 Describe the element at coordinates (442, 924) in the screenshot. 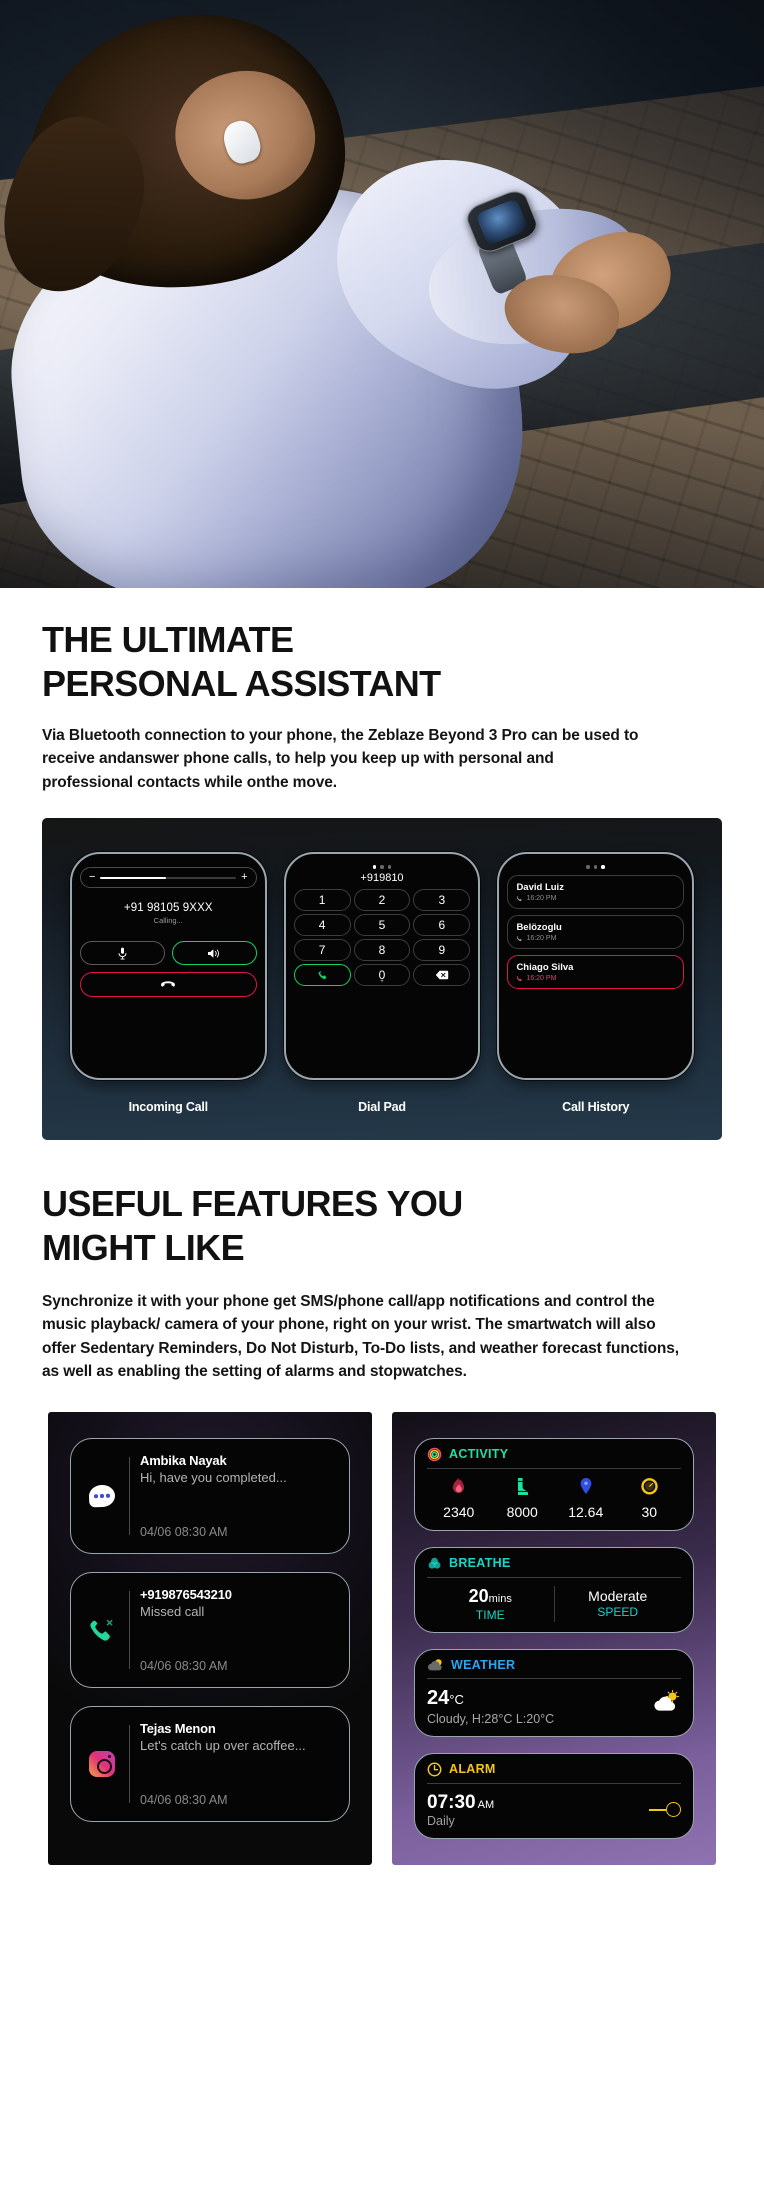

I see `key-6: 6` at that location.